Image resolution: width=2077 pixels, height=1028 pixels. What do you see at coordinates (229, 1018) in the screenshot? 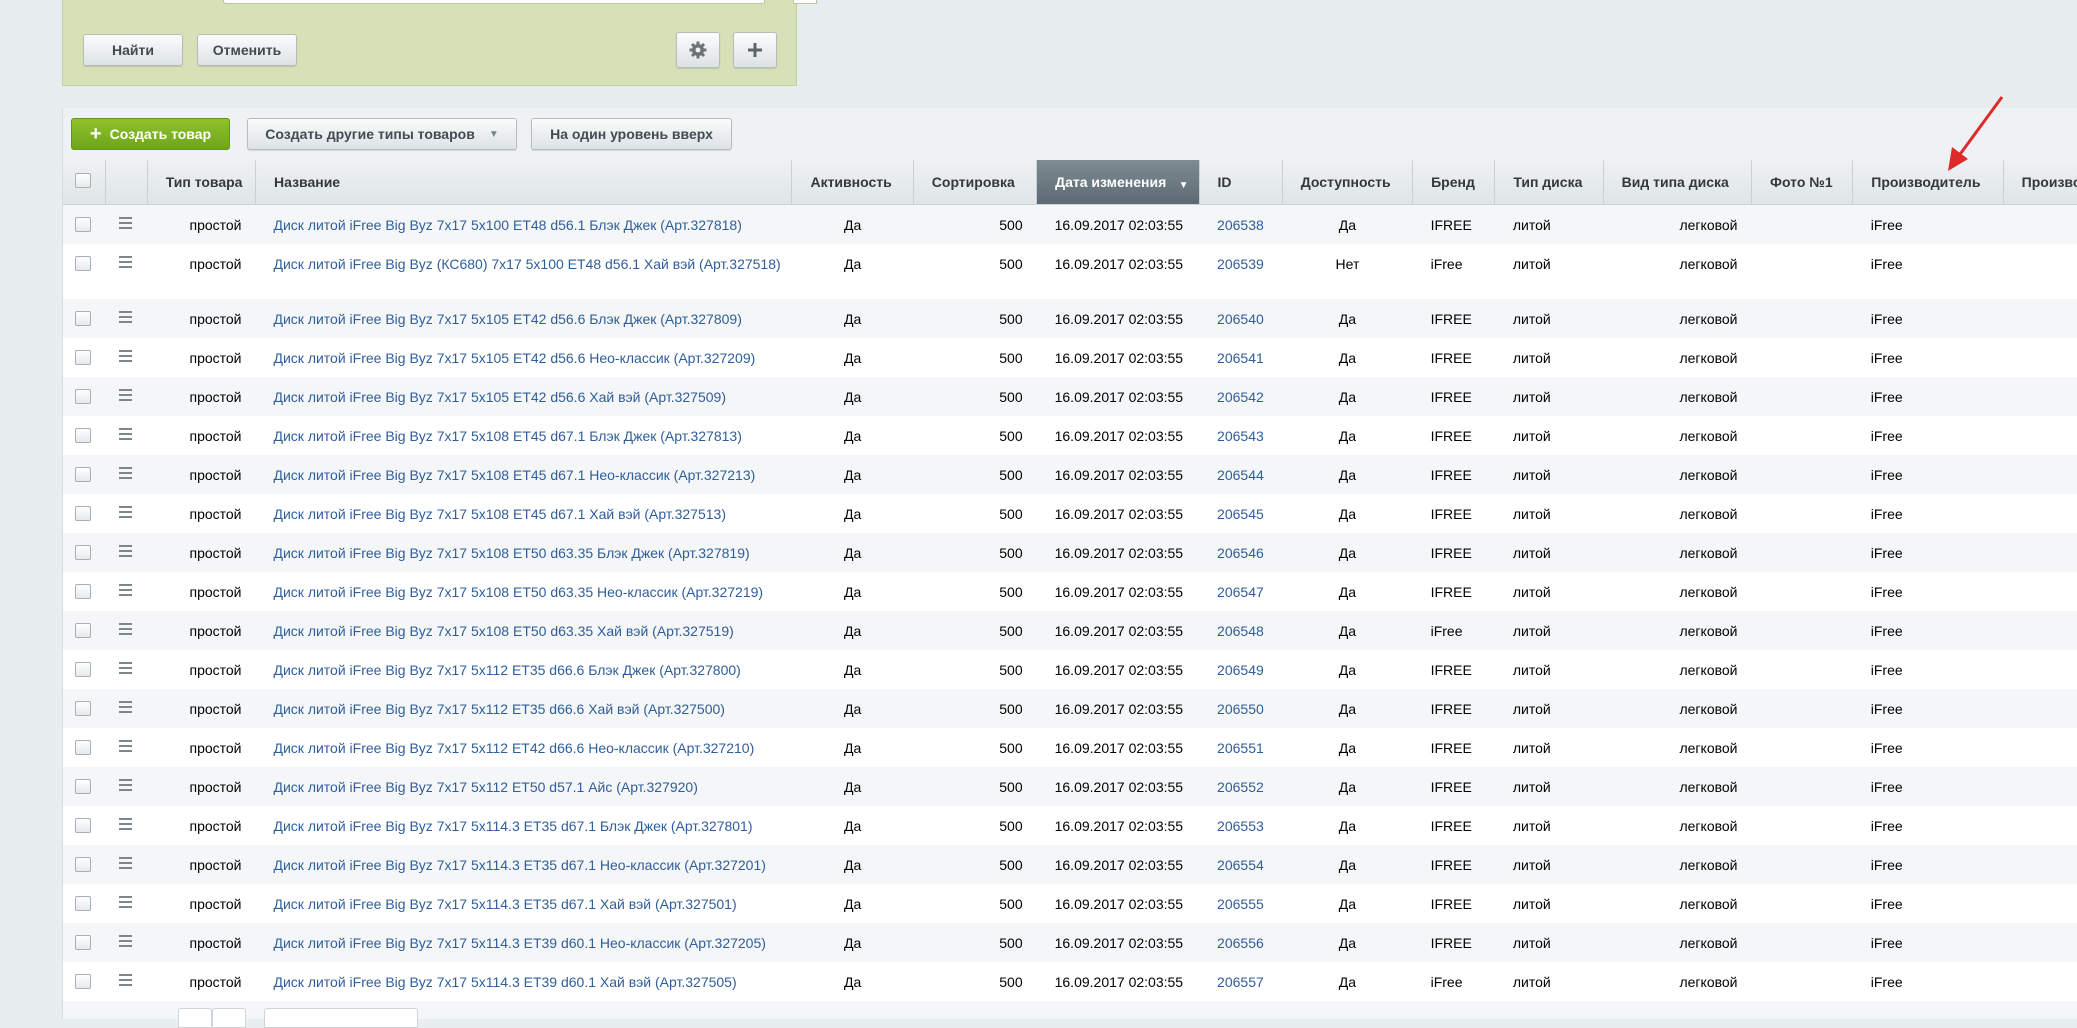
I see `pager-next-button` at bounding box center [229, 1018].